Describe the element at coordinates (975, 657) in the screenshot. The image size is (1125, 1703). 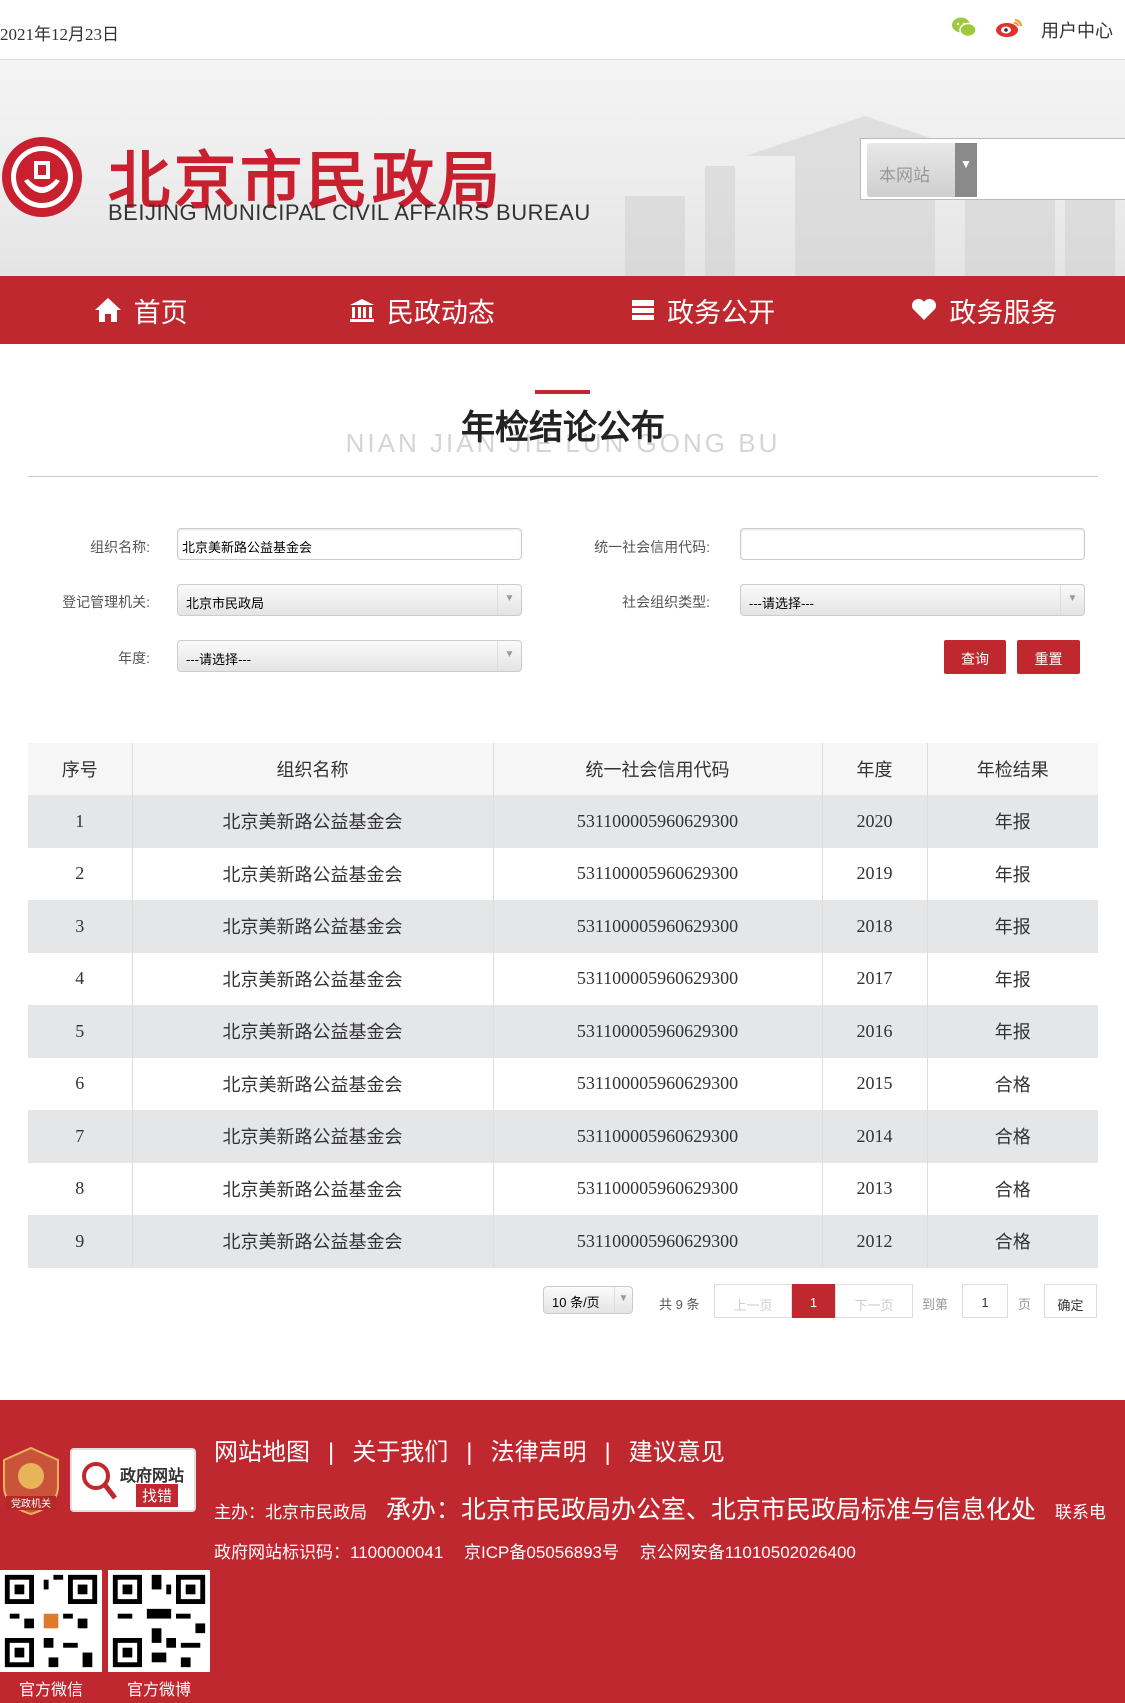
I see `query-button: 查询` at that location.